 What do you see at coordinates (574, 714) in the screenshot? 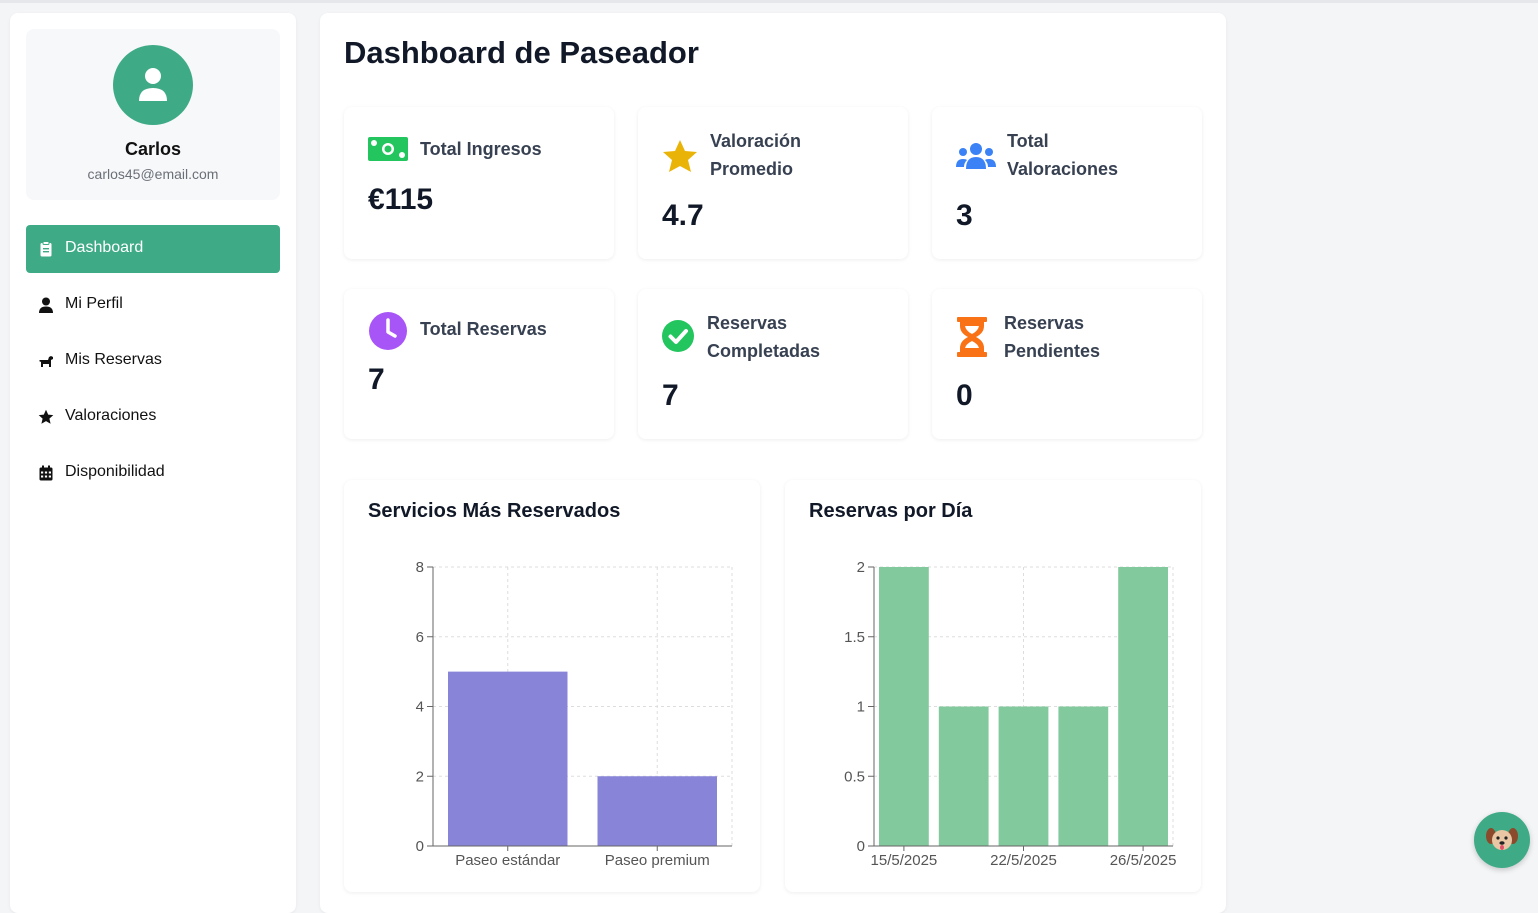
I see `services-bar-chart: 0 2 4 6 8 Paseo estándar Paseo premium` at bounding box center [574, 714].